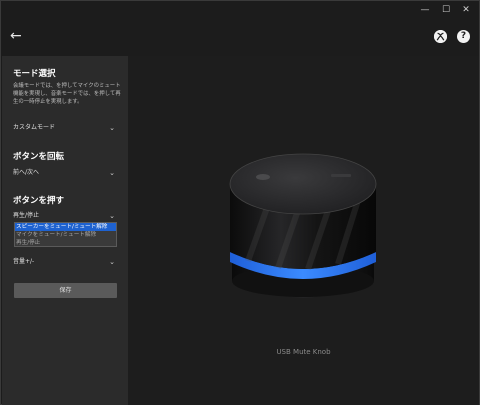  I want to click on close-button: ✕, so click(466, 10).